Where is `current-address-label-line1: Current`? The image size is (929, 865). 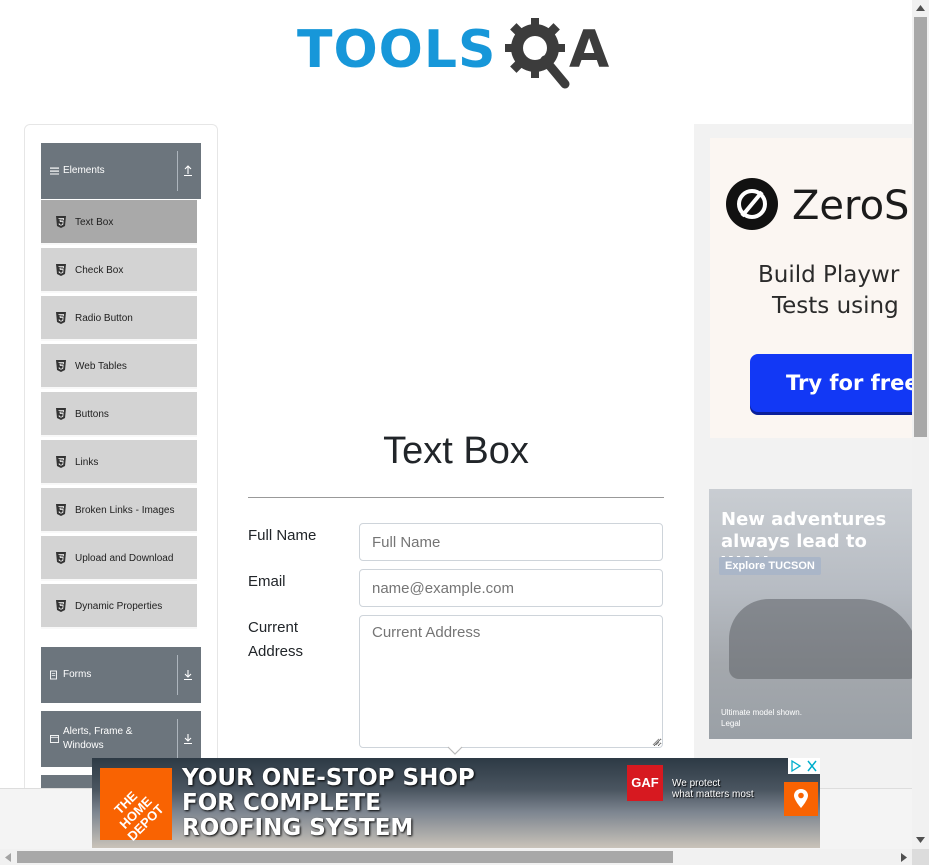
current-address-label-line1: Current is located at coordinates (273, 627).